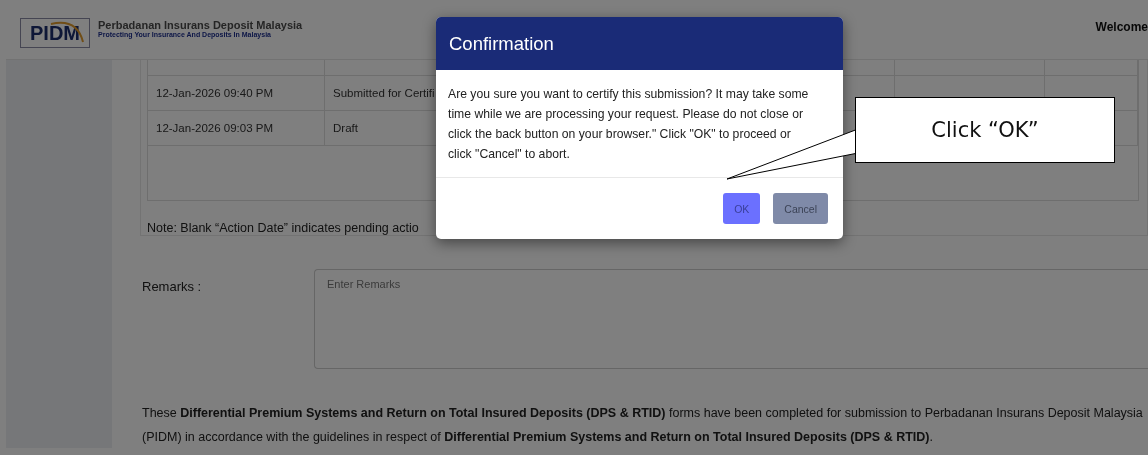  What do you see at coordinates (172, 287) in the screenshot?
I see `remarks-label: Remarks :` at bounding box center [172, 287].